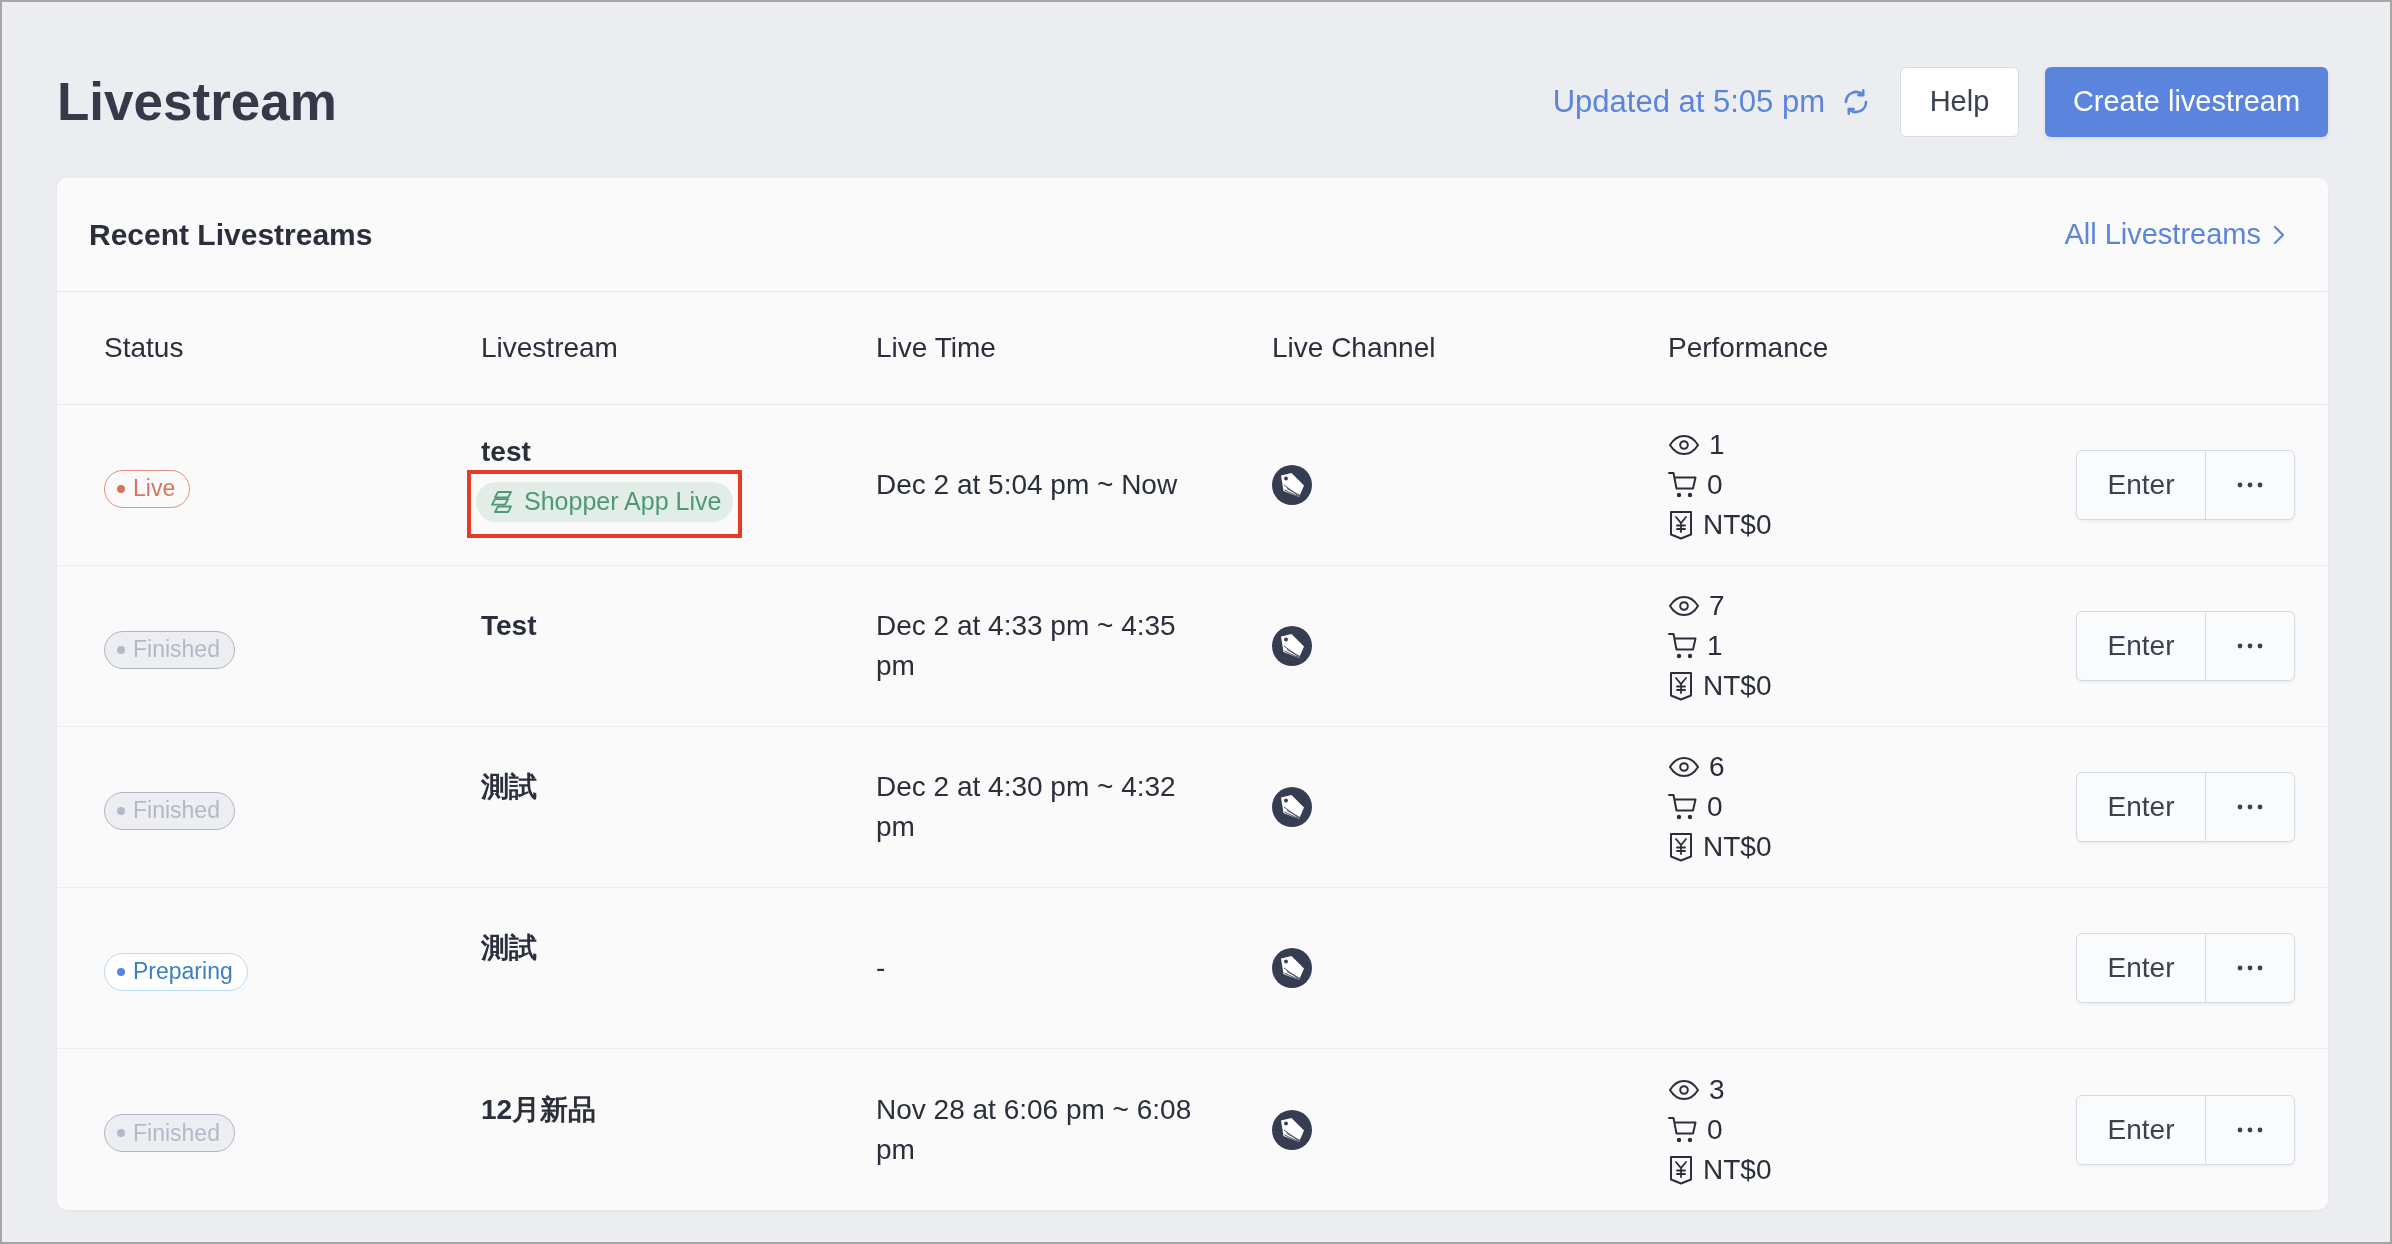 The width and height of the screenshot is (2392, 1244). I want to click on status-label: Preparing, so click(183, 971).